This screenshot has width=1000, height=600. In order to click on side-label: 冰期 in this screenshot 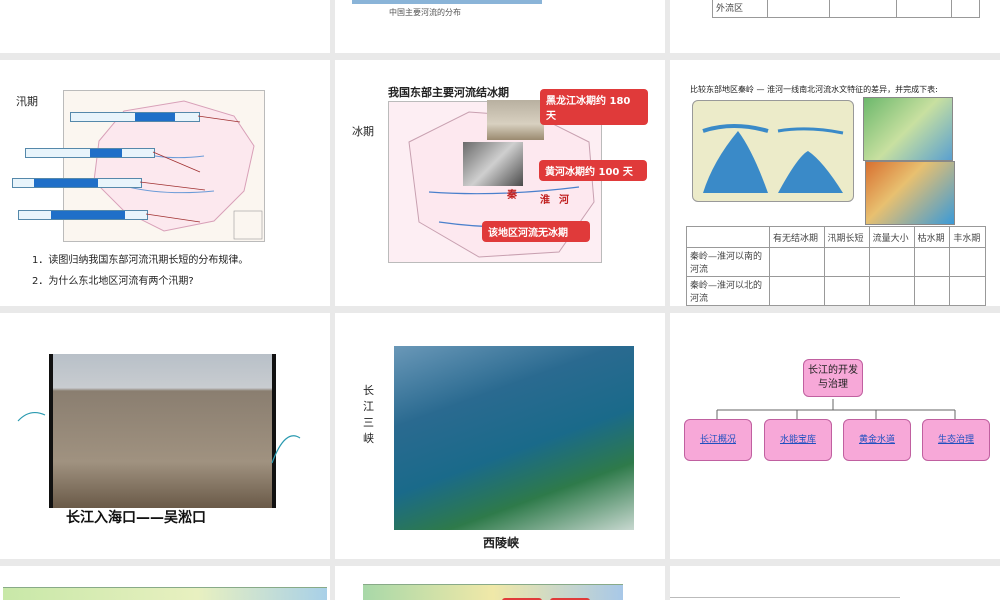, I will do `click(363, 131)`.